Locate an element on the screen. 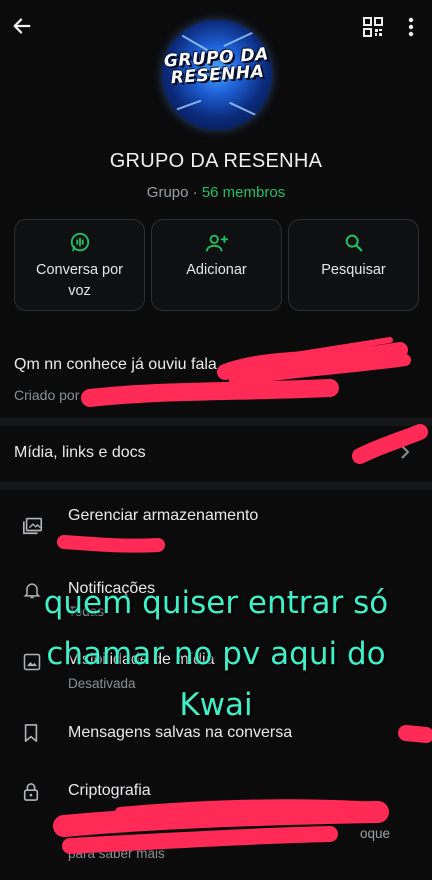 This screenshot has width=432, height=880. media-links-docs-label: Mídia, links e docs is located at coordinates (80, 453).